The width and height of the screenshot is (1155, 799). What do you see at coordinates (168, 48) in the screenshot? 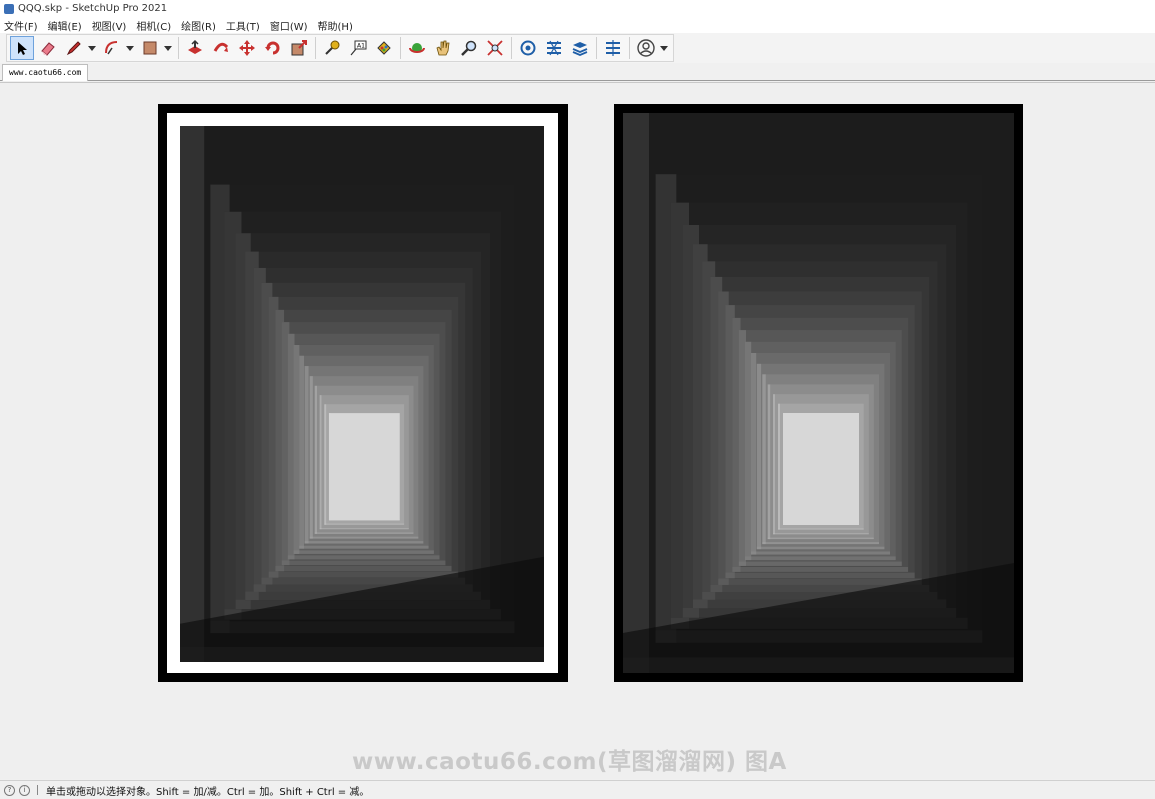
I see `shape-dropdown-icon` at bounding box center [168, 48].